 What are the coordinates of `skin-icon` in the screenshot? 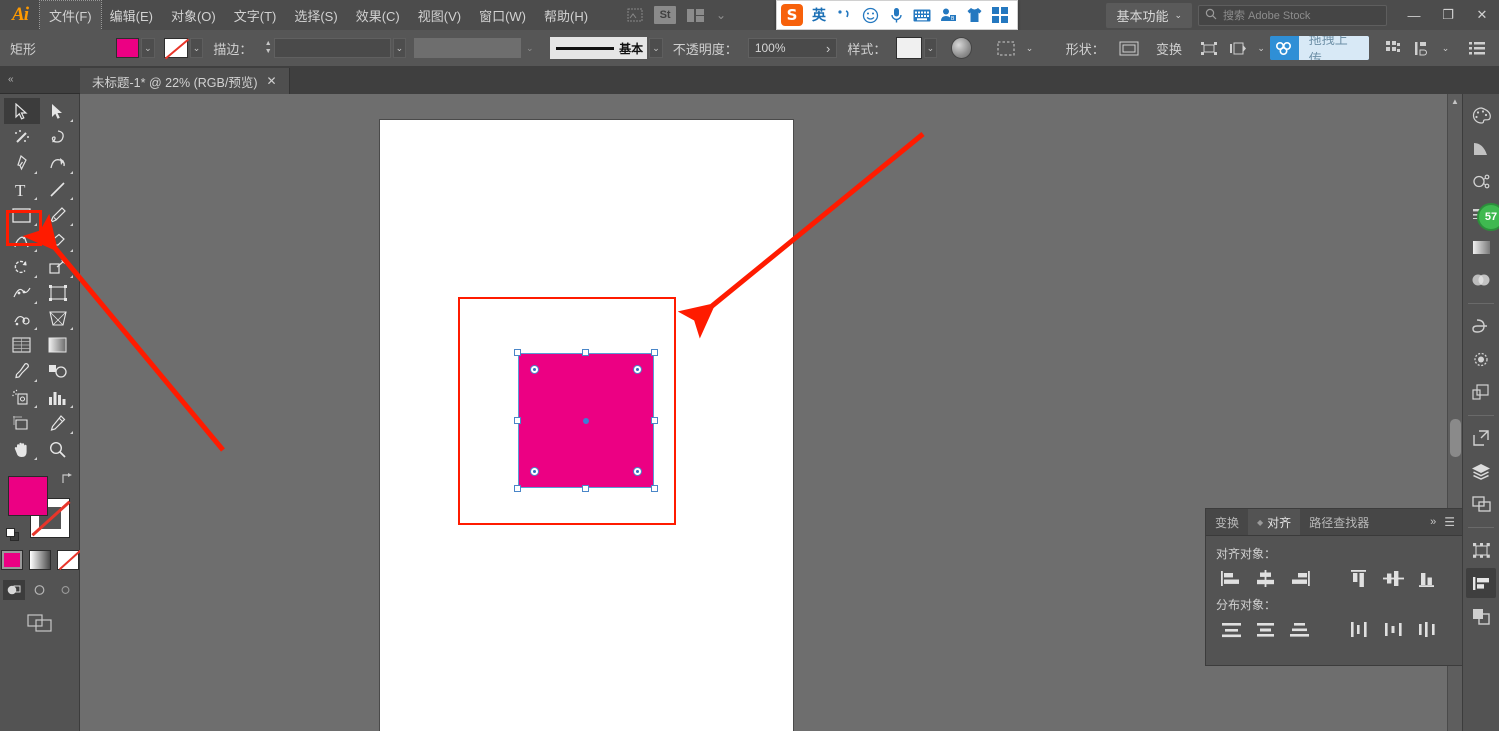 It's located at (974, 15).